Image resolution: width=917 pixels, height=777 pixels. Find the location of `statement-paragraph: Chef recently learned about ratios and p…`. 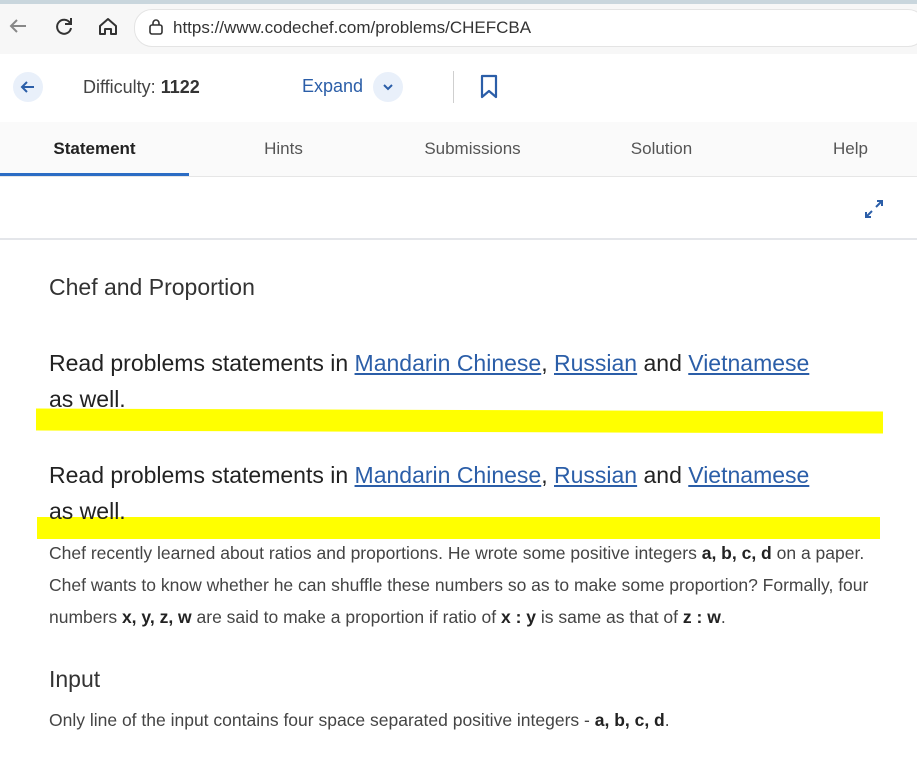

statement-paragraph: Chef recently learned about ratios and p… is located at coordinates (459, 585).